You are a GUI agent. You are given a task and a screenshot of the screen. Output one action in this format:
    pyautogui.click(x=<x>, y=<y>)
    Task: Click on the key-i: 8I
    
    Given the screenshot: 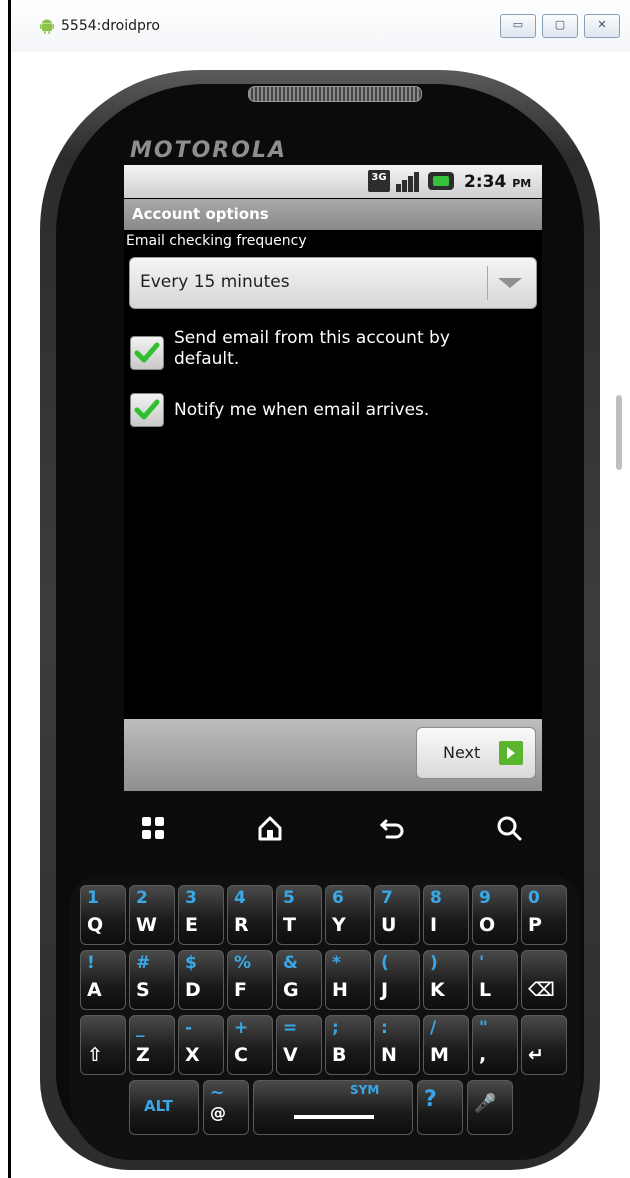 What is the action you would take?
    pyautogui.click(x=446, y=915)
    